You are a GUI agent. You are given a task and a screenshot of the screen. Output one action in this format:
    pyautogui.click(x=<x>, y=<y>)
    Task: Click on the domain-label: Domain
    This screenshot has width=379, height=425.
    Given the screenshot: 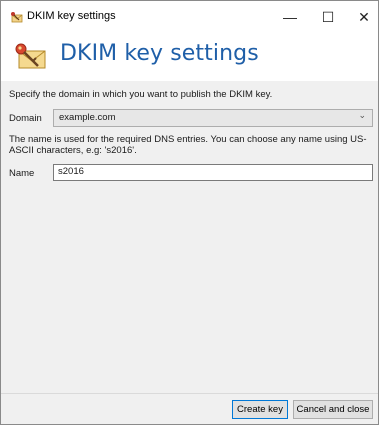 What is the action you would take?
    pyautogui.click(x=25, y=118)
    